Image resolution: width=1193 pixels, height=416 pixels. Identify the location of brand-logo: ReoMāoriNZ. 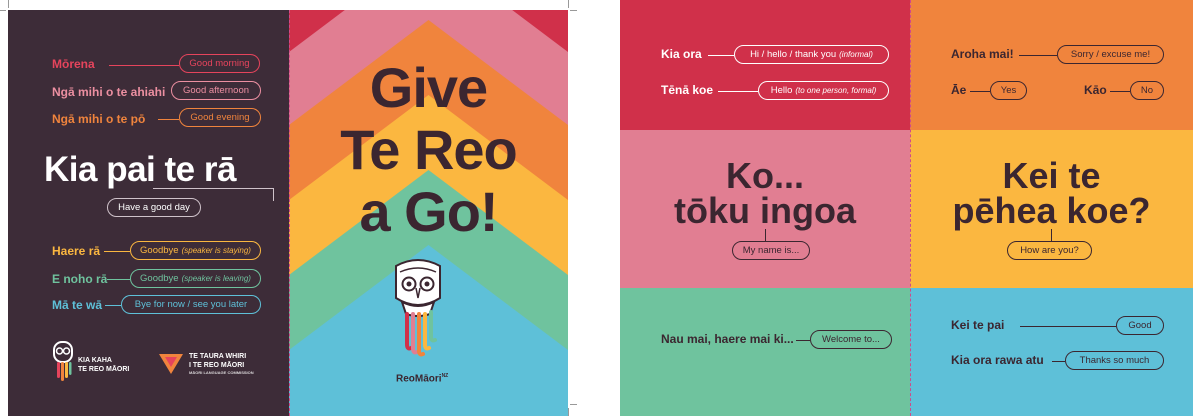
(422, 378).